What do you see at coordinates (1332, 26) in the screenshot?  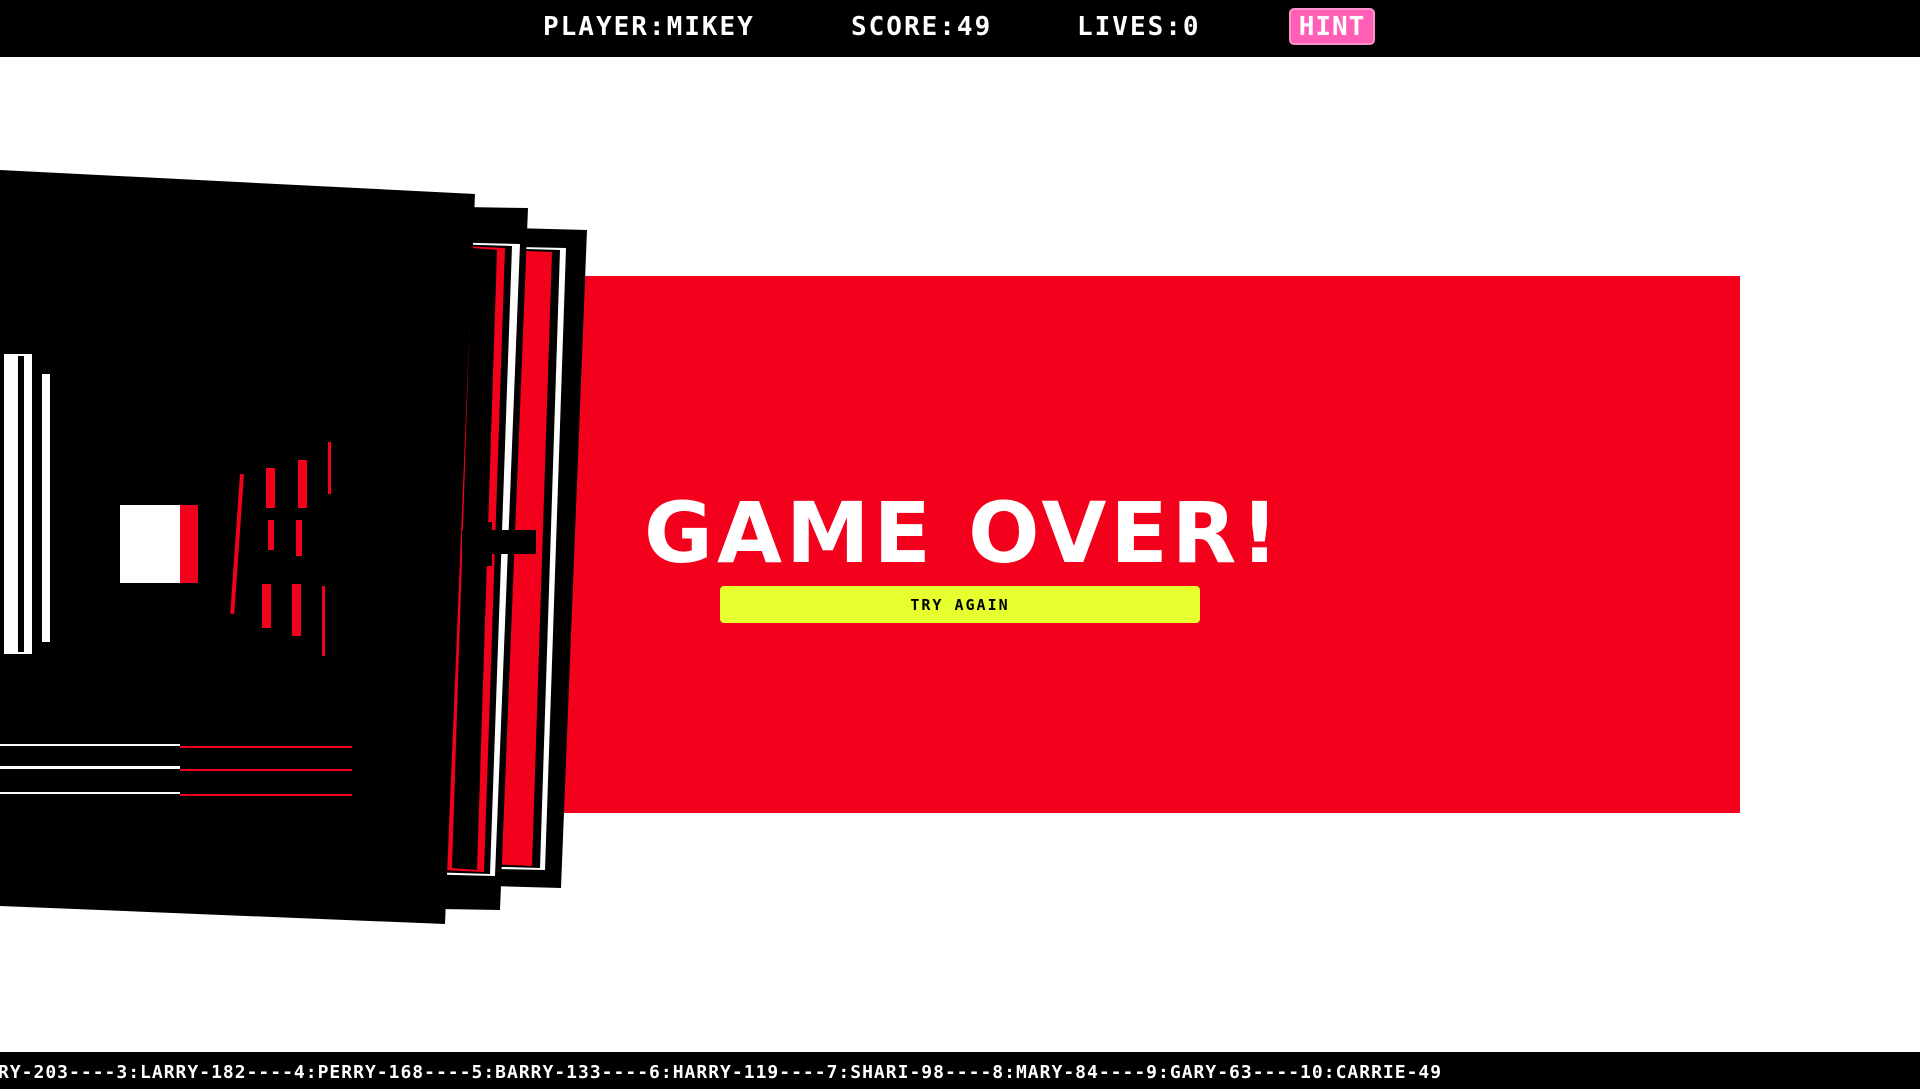 I see `hint-button: HINT` at bounding box center [1332, 26].